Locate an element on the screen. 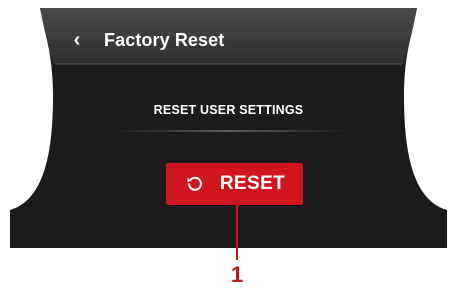 Image resolution: width=457 pixels, height=291 pixels. section-label: RESET USER SETTINGS is located at coordinates (228, 110).